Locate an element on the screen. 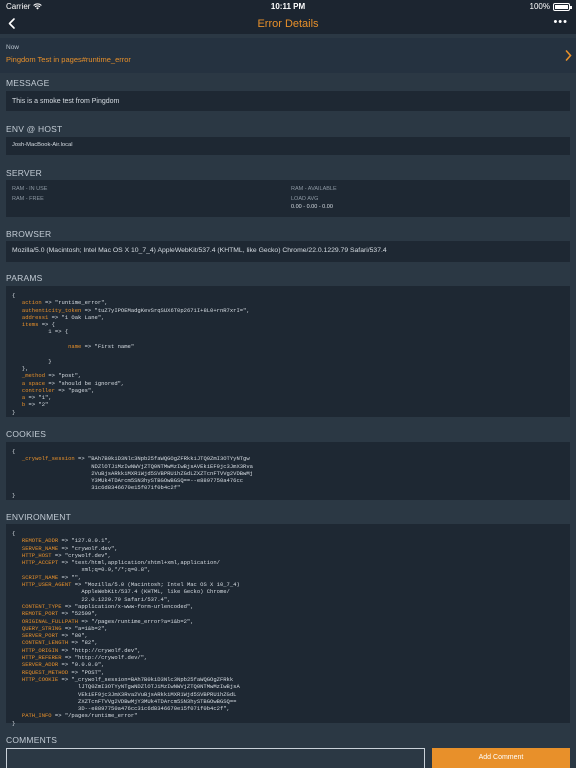 The image size is (576, 768). status-left: Carrier is located at coordinates (24, 6).